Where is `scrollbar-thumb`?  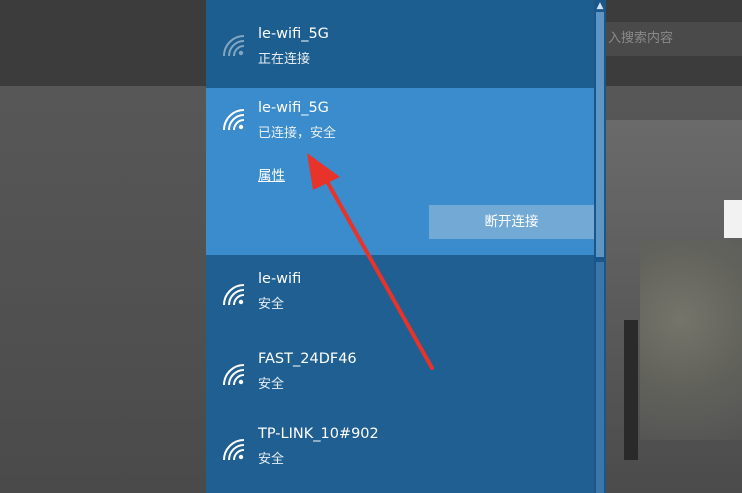 scrollbar-thumb is located at coordinates (600, 134).